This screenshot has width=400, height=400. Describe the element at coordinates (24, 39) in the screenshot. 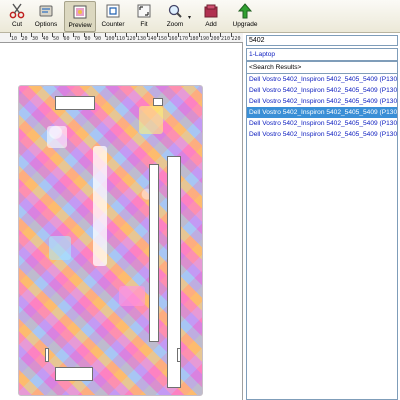

I see `ruler-label: 20` at that location.